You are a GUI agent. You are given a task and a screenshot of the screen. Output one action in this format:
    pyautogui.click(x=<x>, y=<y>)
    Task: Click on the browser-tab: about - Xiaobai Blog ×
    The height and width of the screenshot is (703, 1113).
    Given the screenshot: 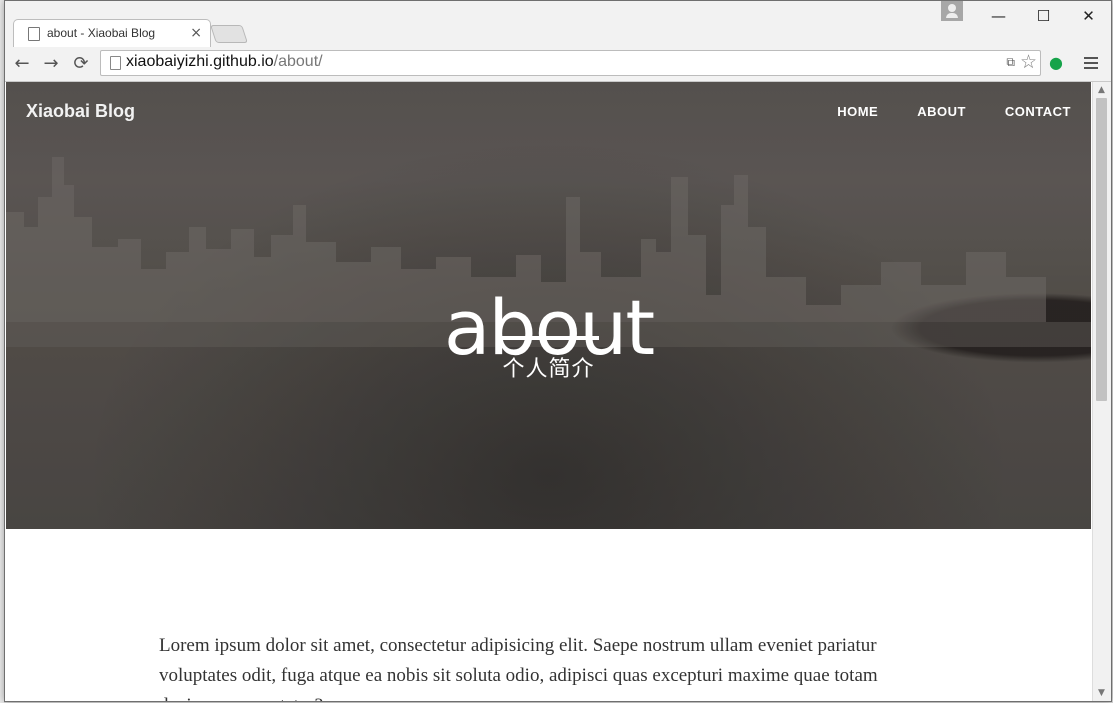 What is the action you would take?
    pyautogui.click(x=112, y=33)
    